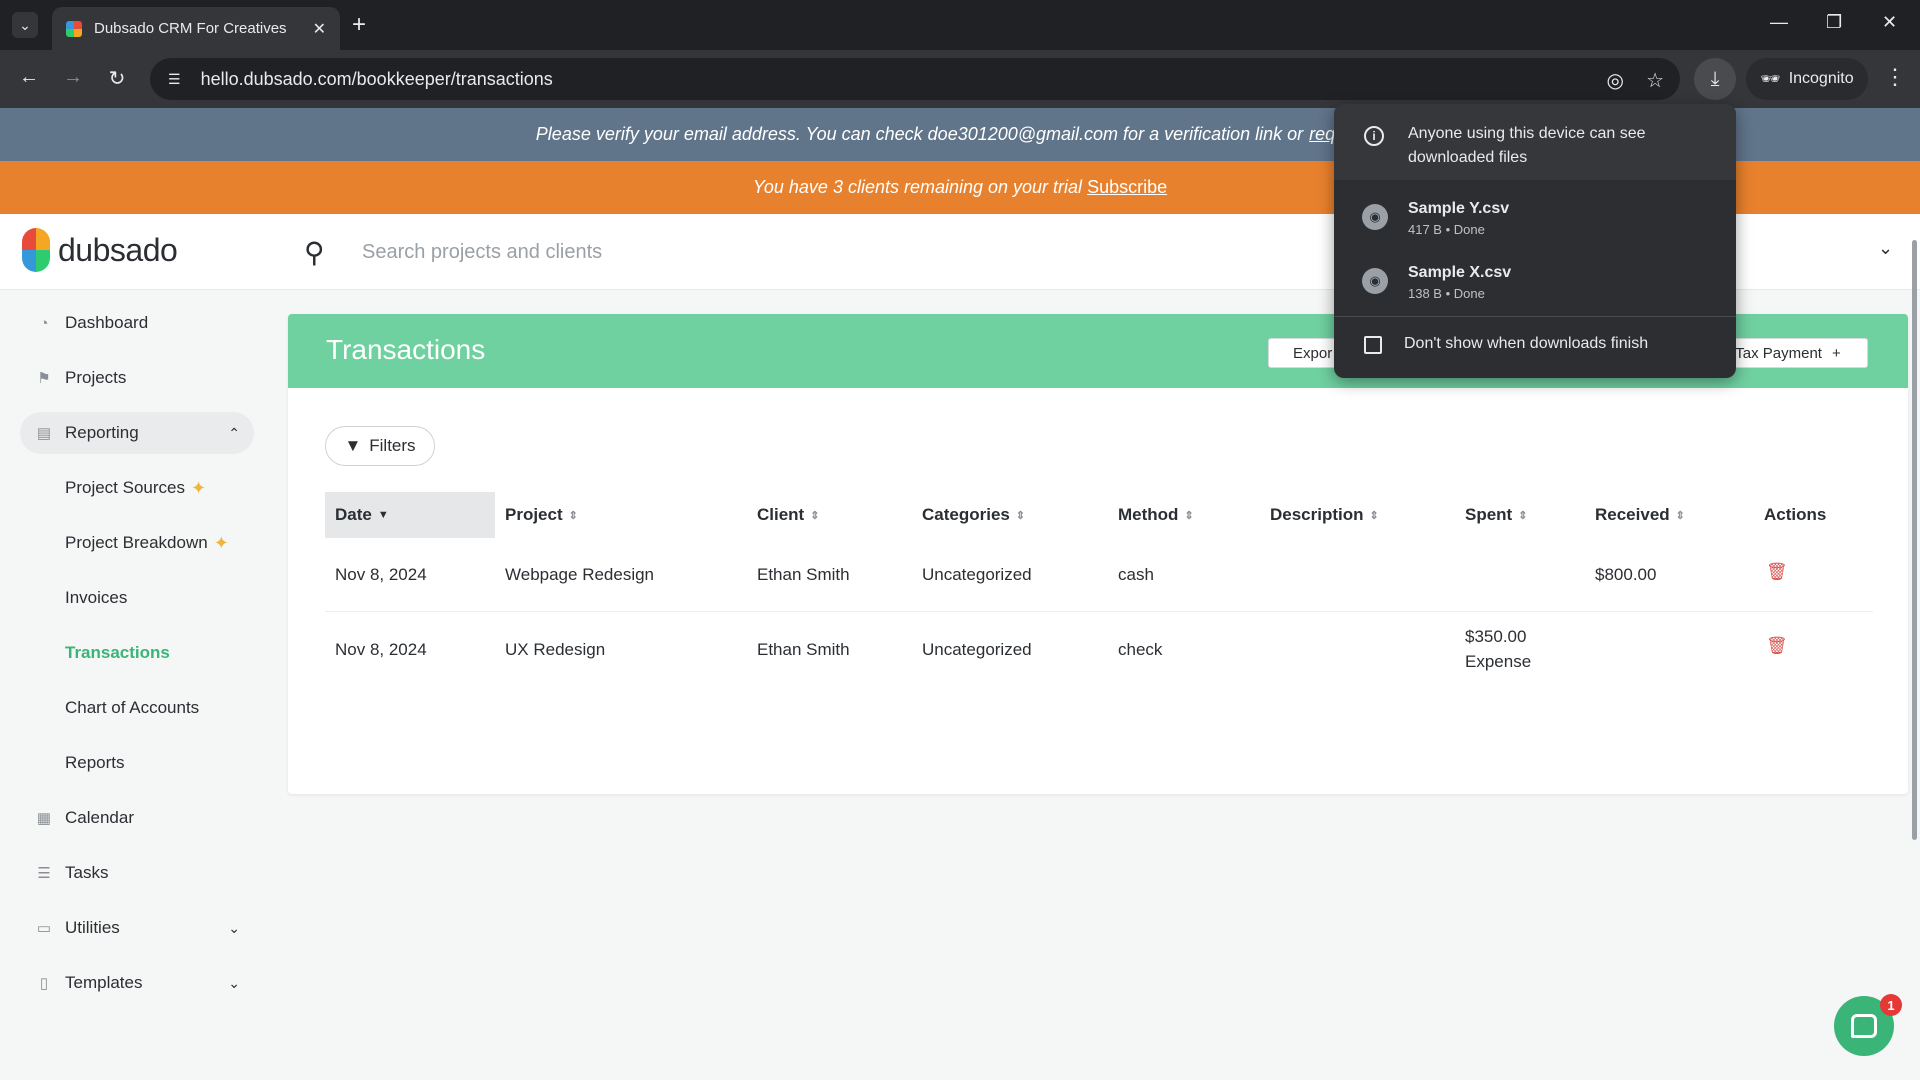 Image resolution: width=1920 pixels, height=1080 pixels. What do you see at coordinates (1770, 79) in the screenshot?
I see `incognito-icon: 🕶` at bounding box center [1770, 79].